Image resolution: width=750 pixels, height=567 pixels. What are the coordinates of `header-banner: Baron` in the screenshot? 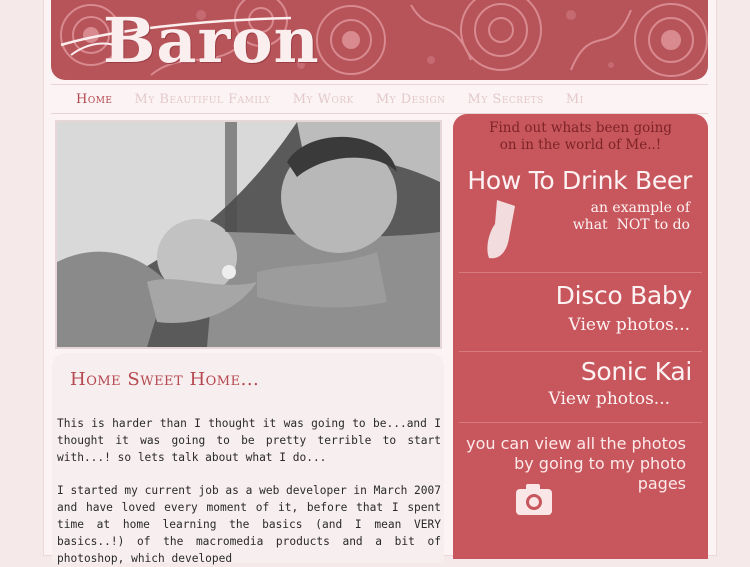 It's located at (379, 40).